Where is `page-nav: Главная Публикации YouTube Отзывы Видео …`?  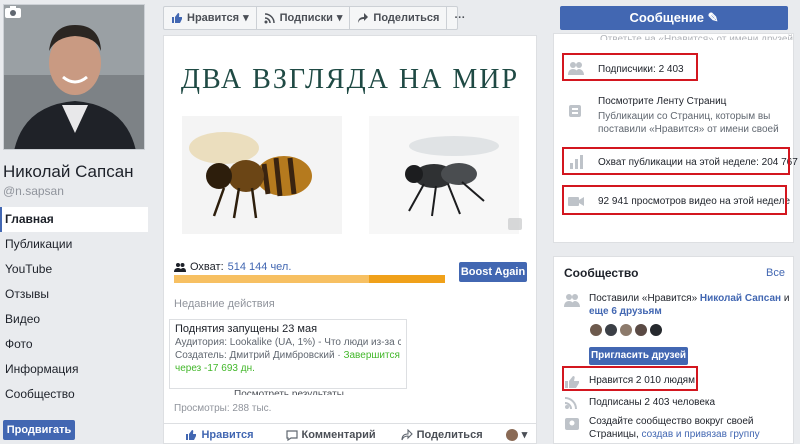
page-nav: Главная Публикации YouTube Отзывы Видео … is located at coordinates (74, 307).